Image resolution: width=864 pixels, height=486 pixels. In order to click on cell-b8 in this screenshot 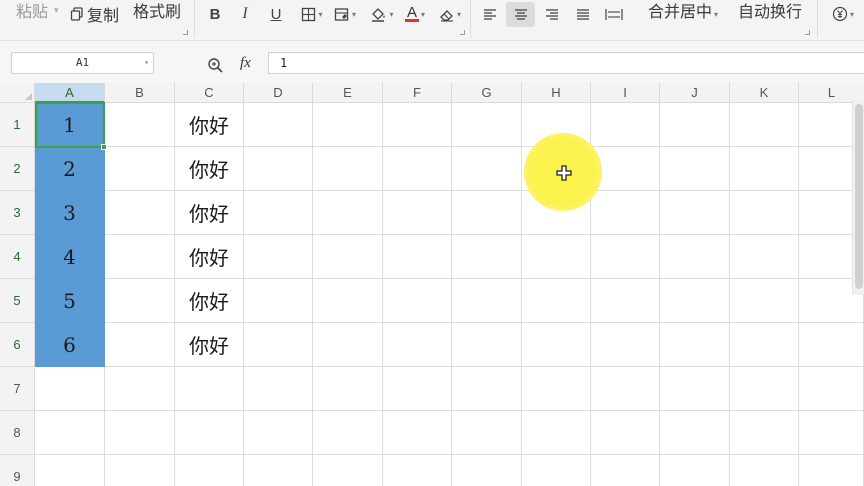, I will do `click(140, 433)`.